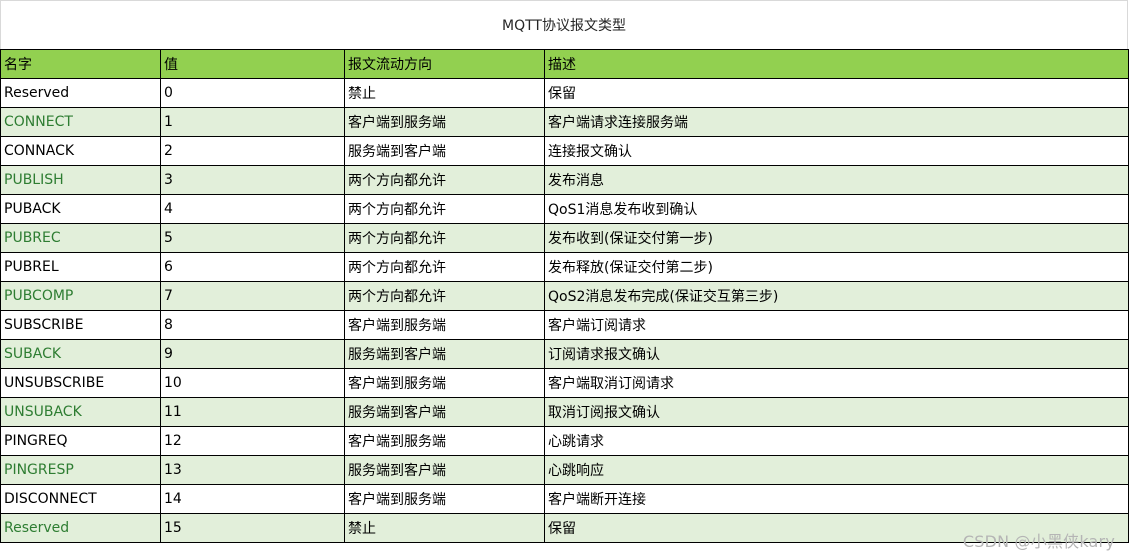 The image size is (1129, 560). Describe the element at coordinates (80, 267) in the screenshot. I see `cell-name: PUBREL` at that location.